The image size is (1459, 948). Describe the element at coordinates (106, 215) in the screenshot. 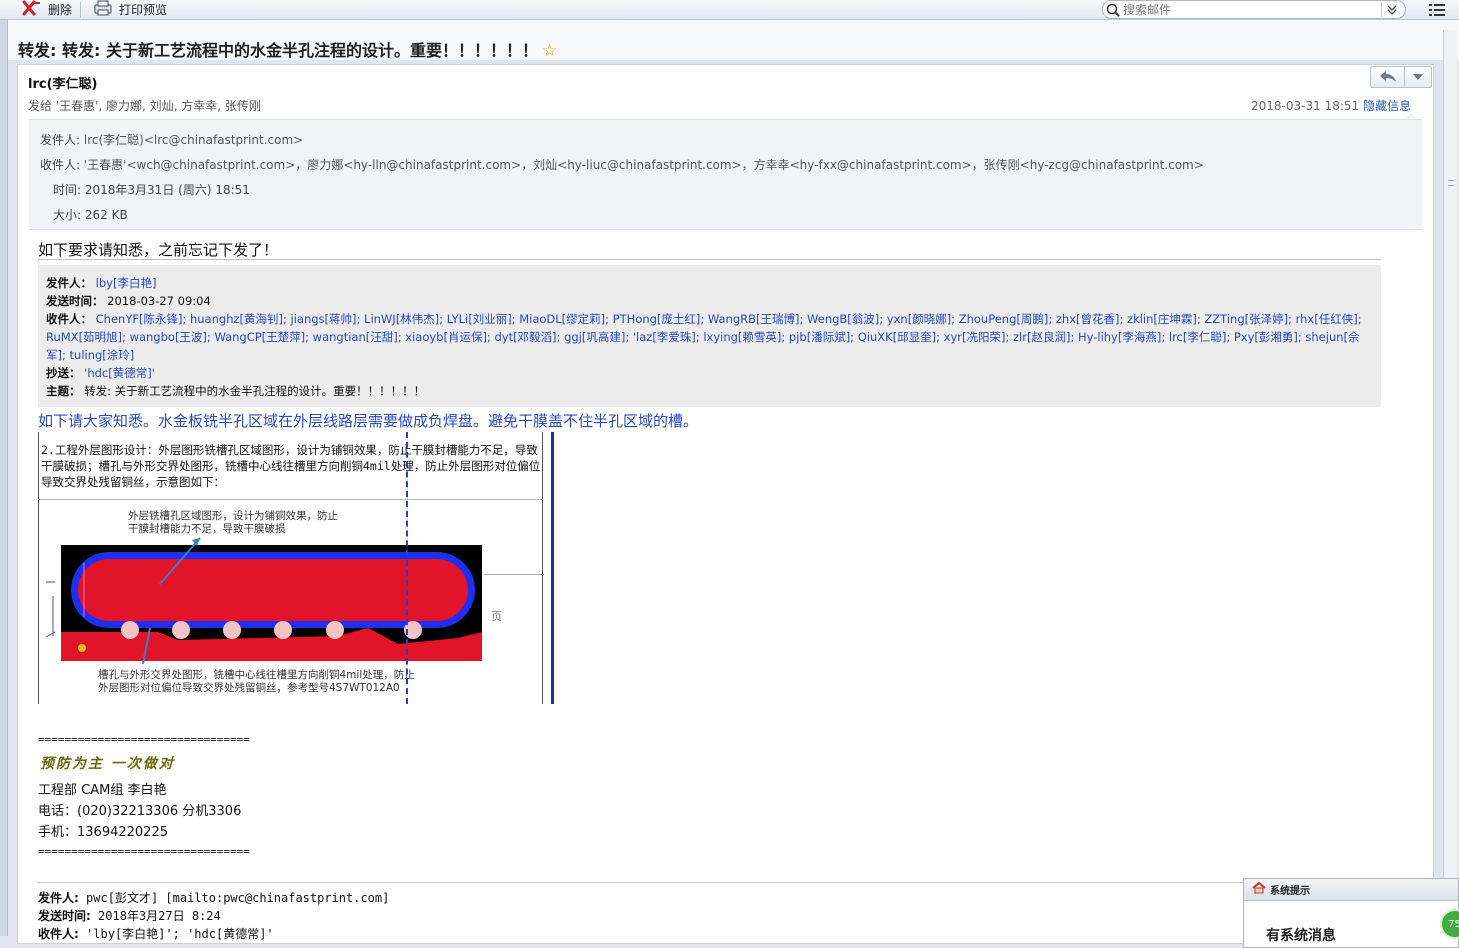

I see `details-size-value: 262 KB` at that location.